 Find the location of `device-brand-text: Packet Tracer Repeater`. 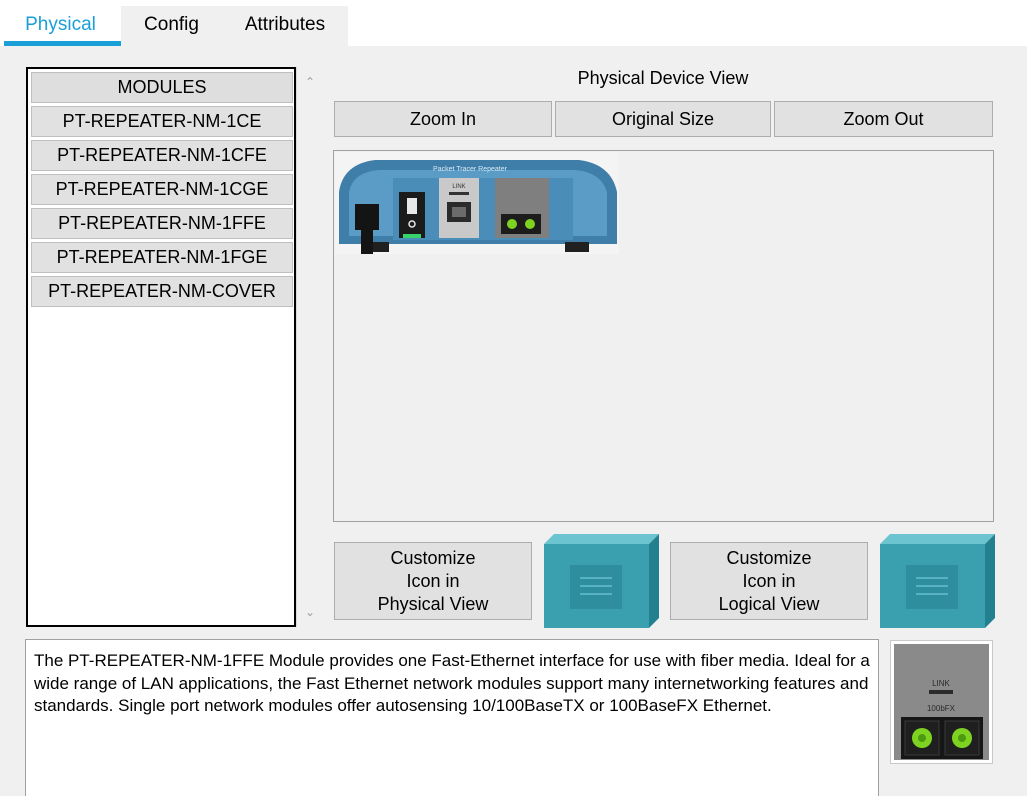

device-brand-text: Packet Tracer Repeater is located at coordinates (470, 169).